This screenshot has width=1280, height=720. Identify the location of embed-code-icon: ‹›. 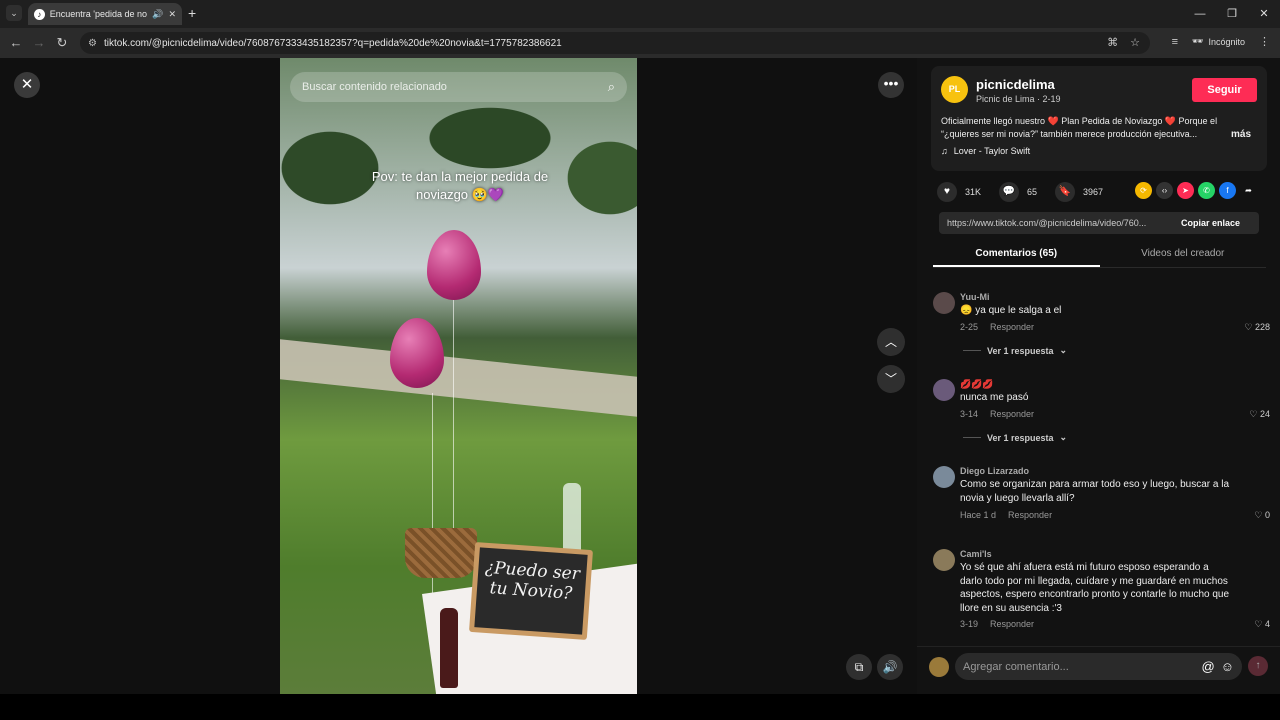
(1164, 190).